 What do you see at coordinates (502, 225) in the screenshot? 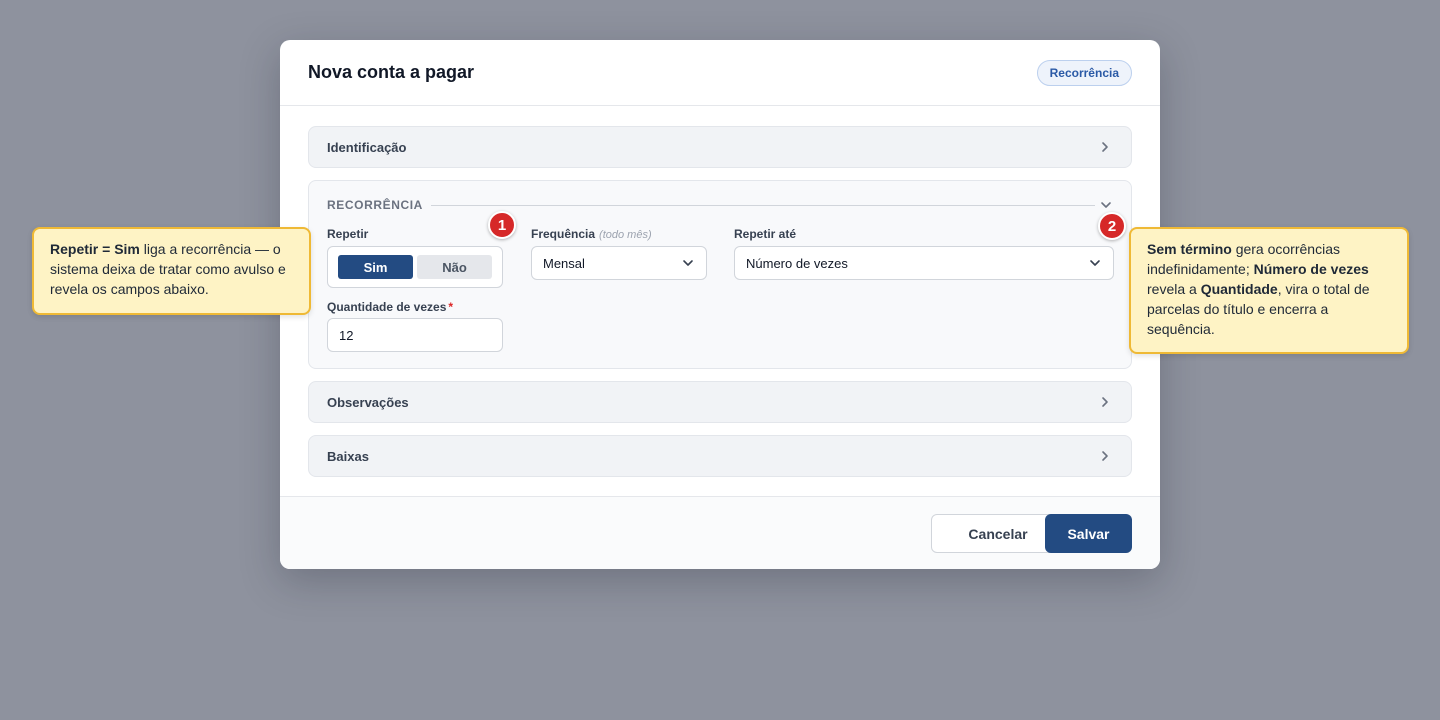
I see `step-marker-1: 1` at bounding box center [502, 225].